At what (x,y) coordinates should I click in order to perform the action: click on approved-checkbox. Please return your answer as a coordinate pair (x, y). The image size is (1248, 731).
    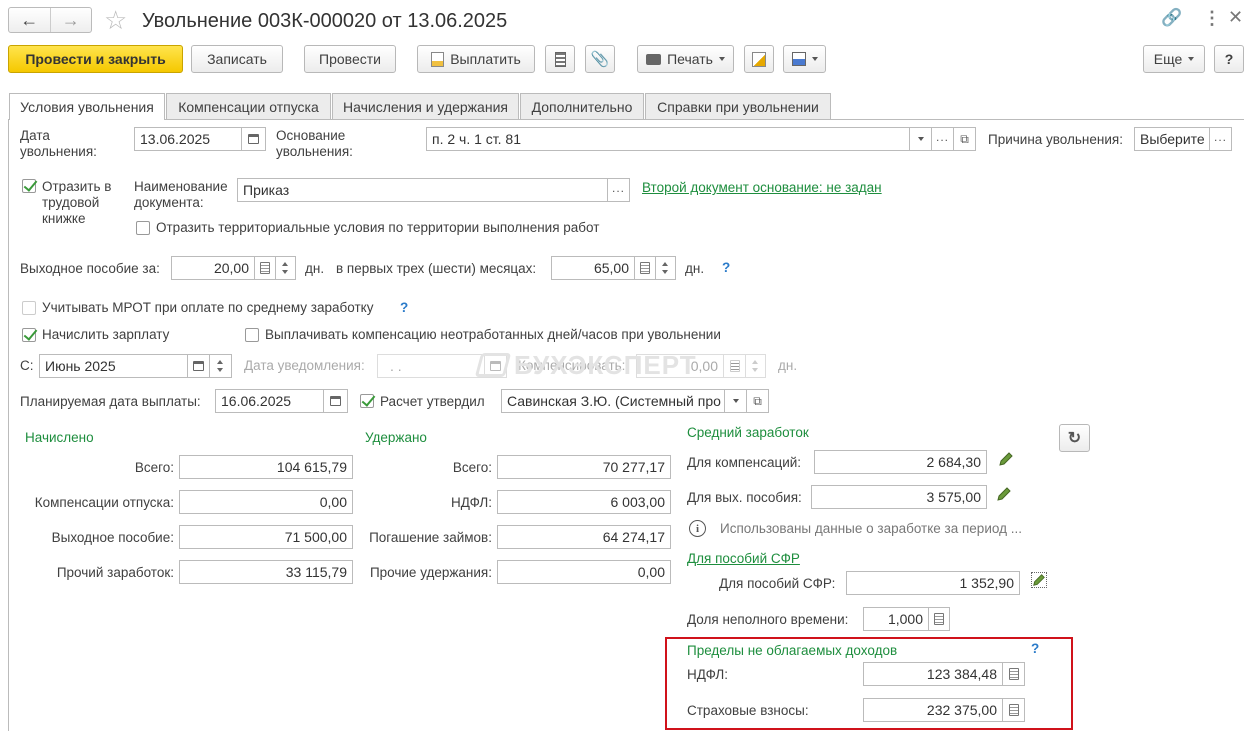
    Looking at the image, I should click on (367, 401).